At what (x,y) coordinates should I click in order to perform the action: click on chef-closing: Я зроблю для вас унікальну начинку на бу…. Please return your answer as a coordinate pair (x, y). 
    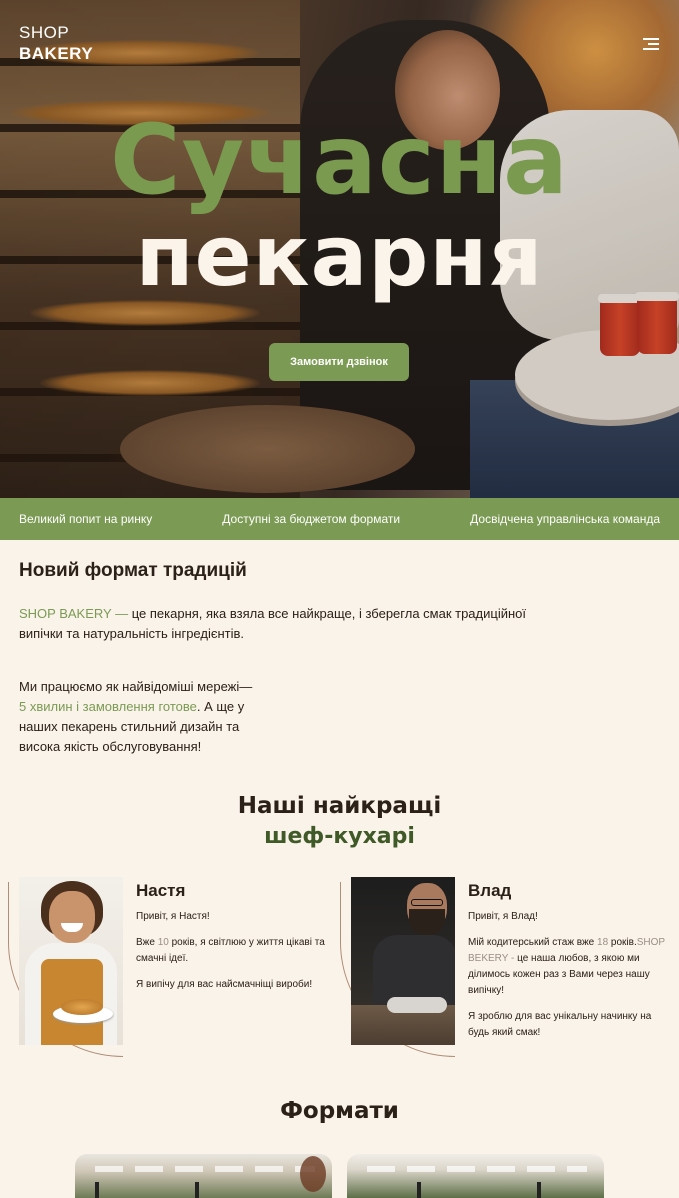
    Looking at the image, I should click on (560, 1024).